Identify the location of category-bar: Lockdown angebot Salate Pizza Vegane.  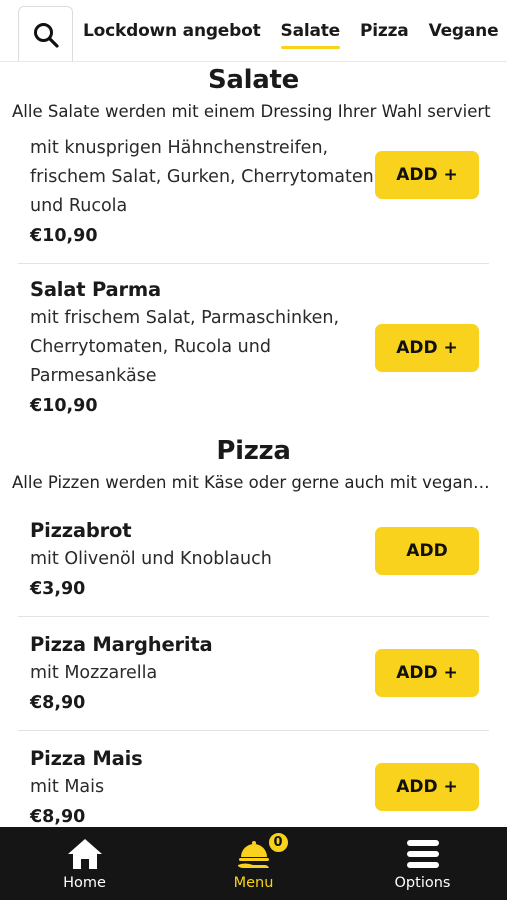
(253, 31).